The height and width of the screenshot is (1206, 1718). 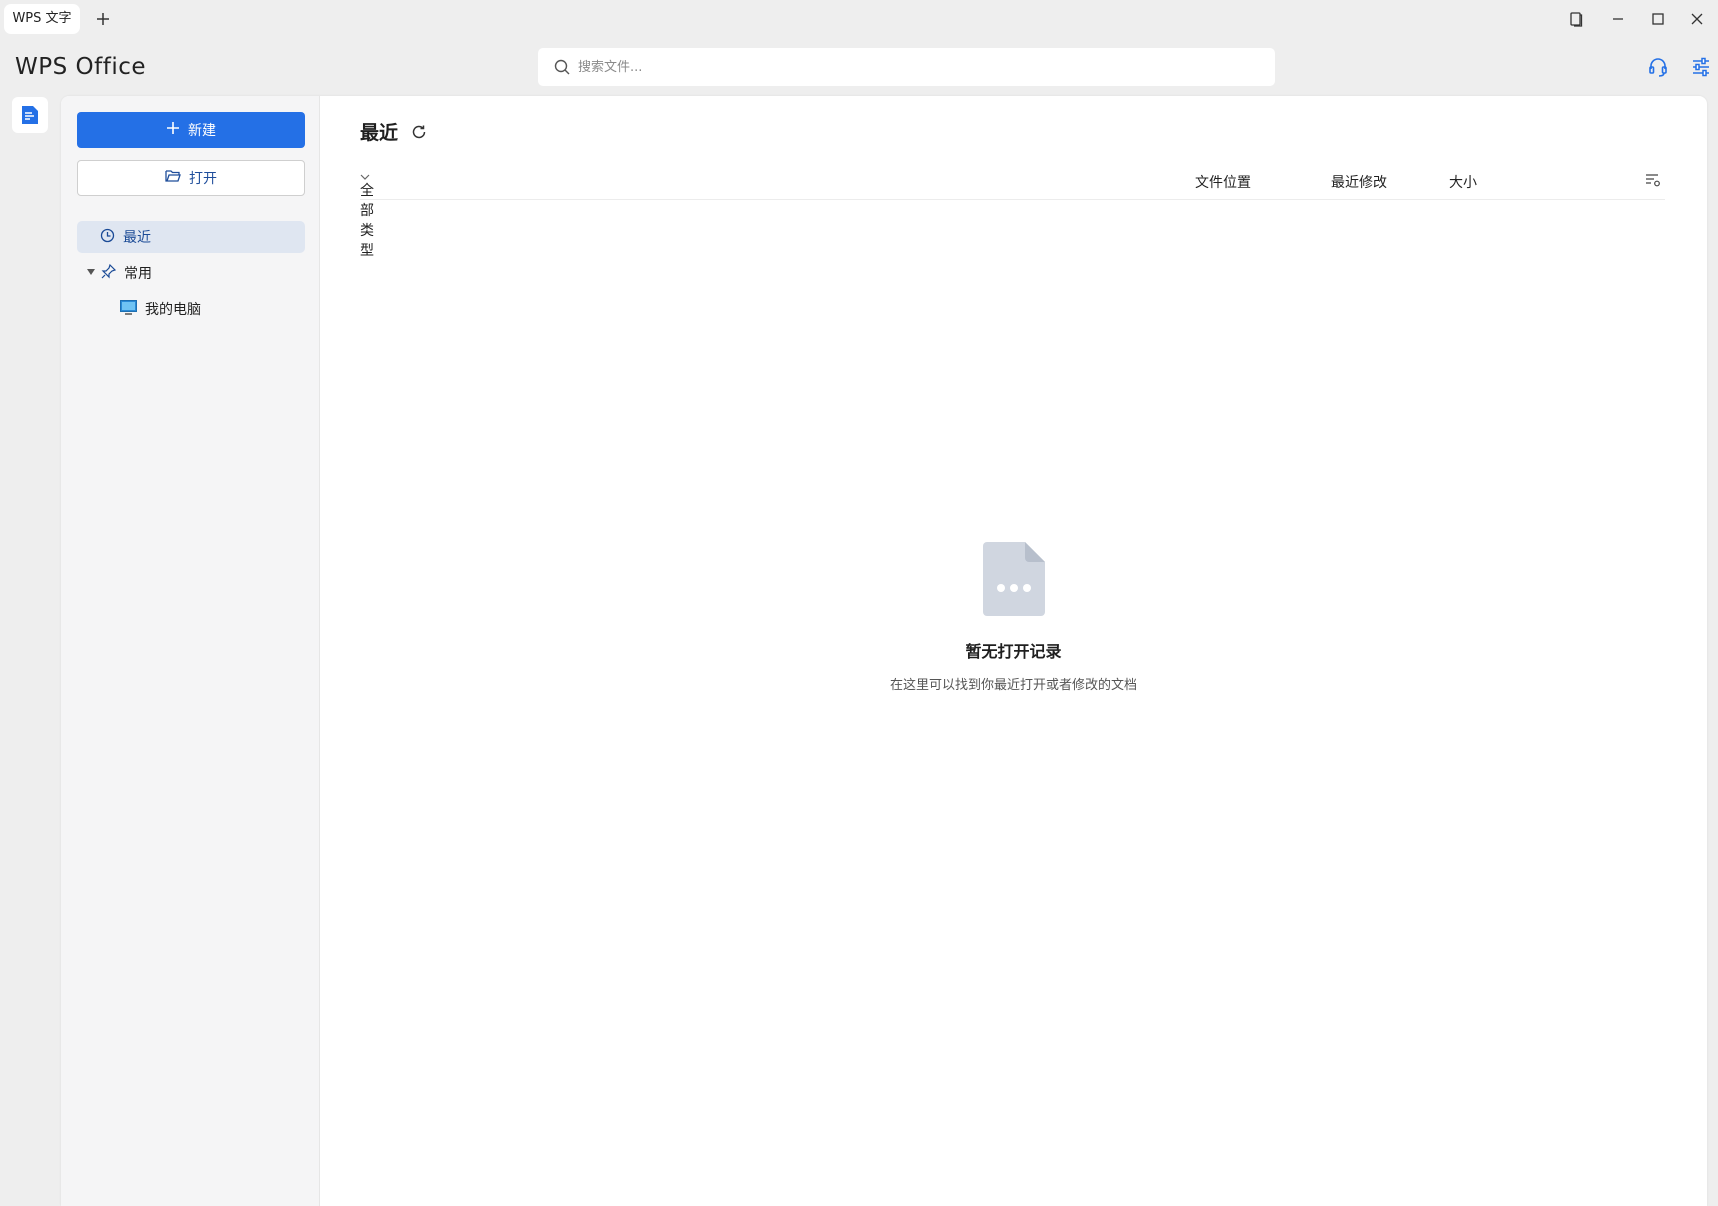 What do you see at coordinates (173, 310) in the screenshot?
I see `sidebar-item-label: 我的电脑` at bounding box center [173, 310].